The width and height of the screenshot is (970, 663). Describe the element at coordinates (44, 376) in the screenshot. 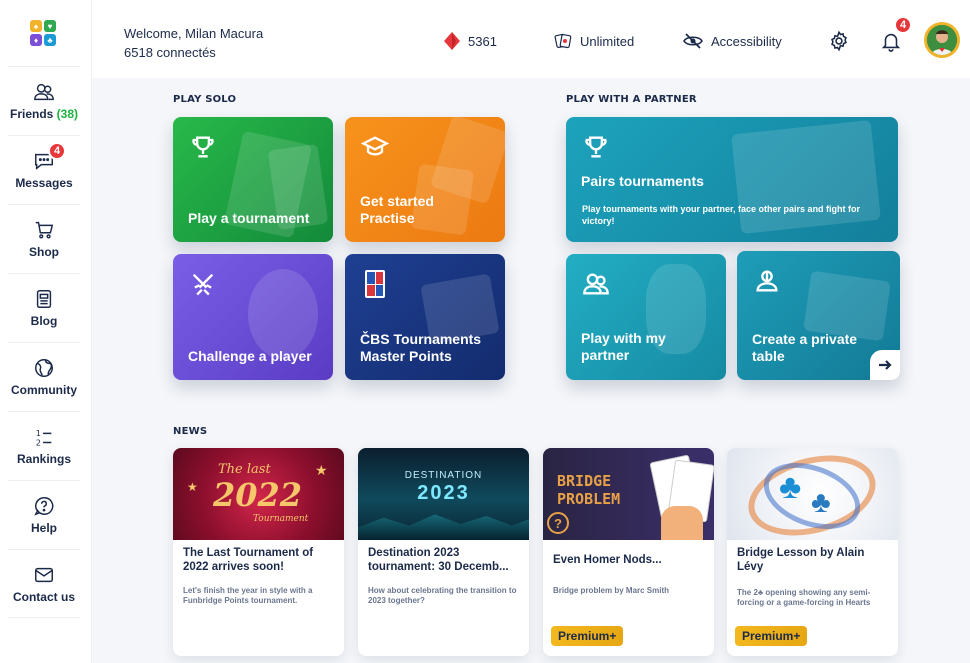

I see `sidebar-item-community: Community` at that location.